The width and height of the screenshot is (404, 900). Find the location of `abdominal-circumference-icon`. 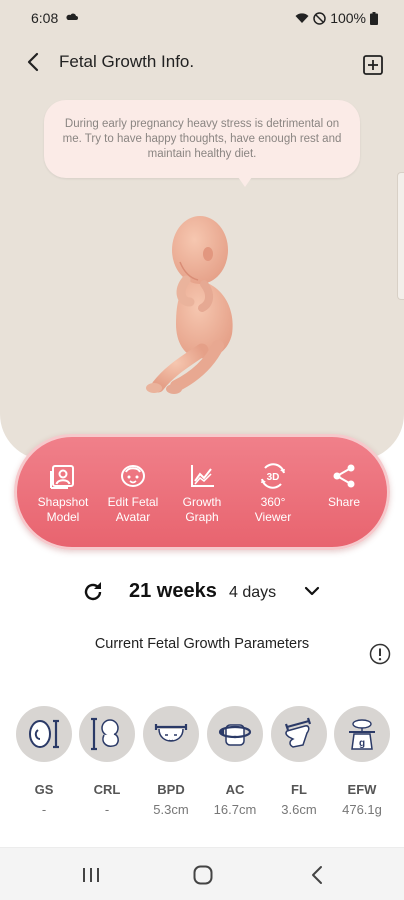

abdominal-circumference-icon is located at coordinates (235, 735).